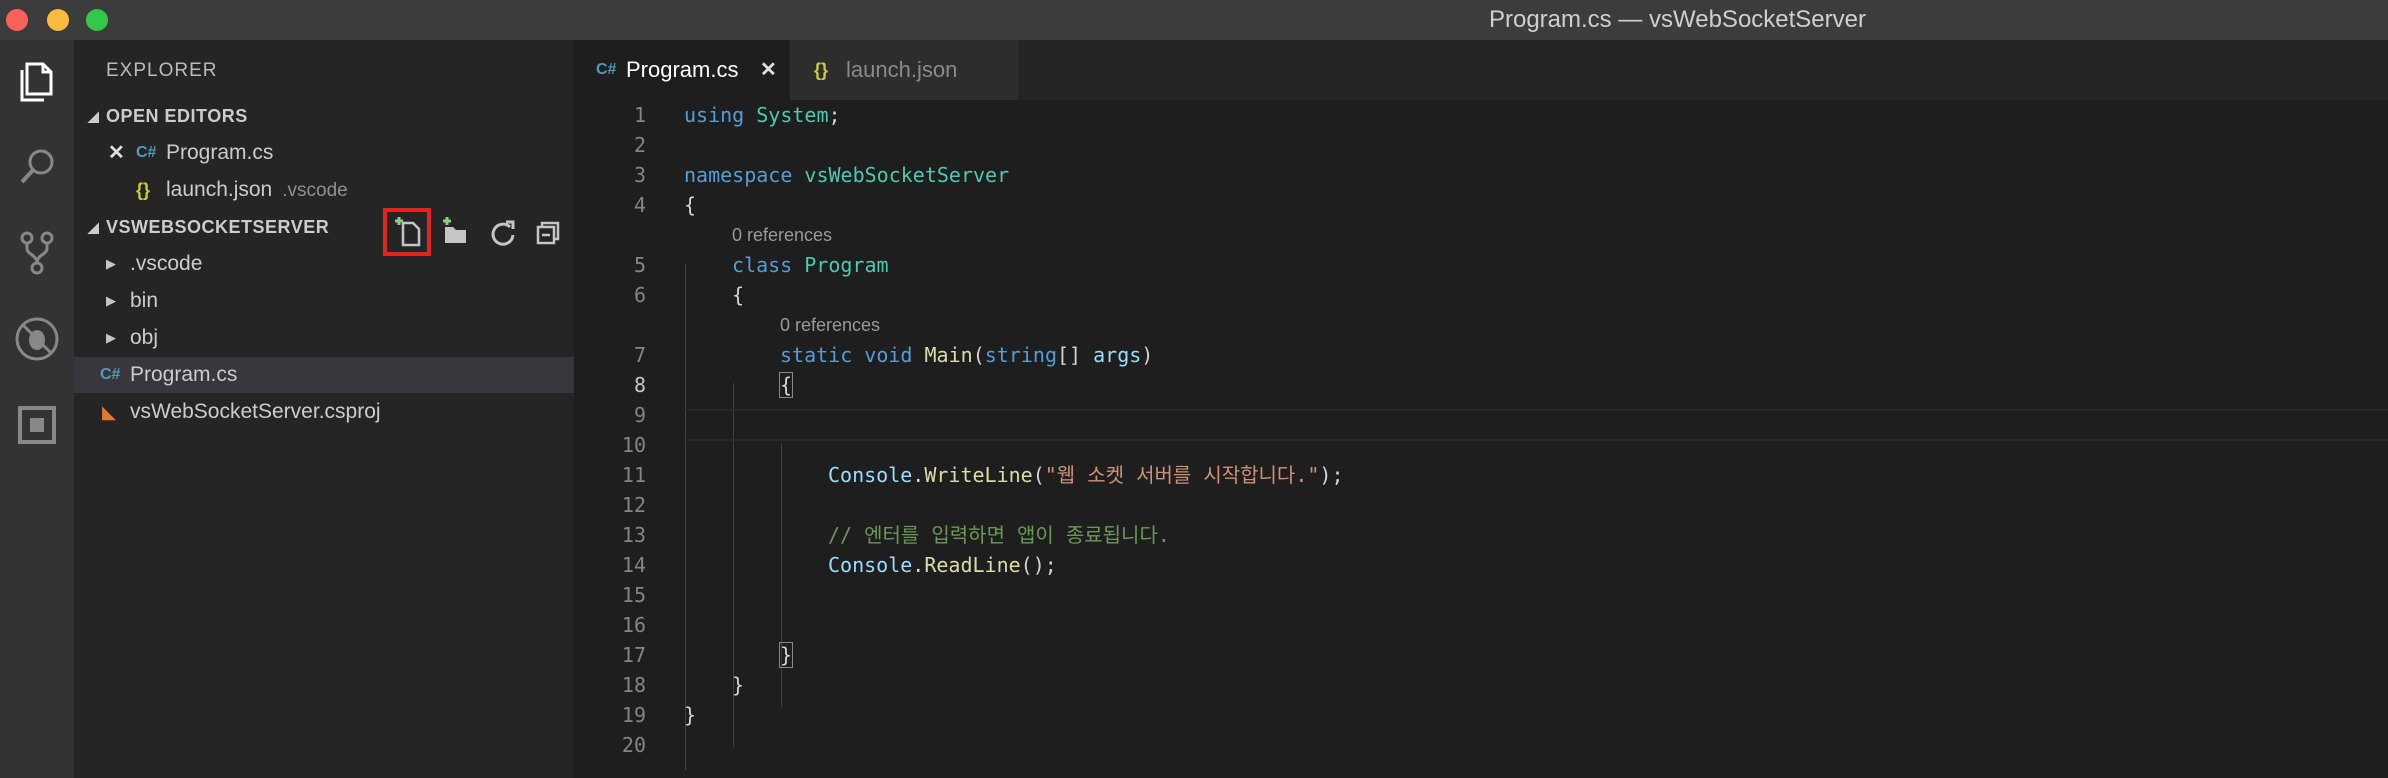 This screenshot has width=2388, height=778. I want to click on tab-bar: C# Program.cs ✕ {} launch.json, so click(1481, 70).